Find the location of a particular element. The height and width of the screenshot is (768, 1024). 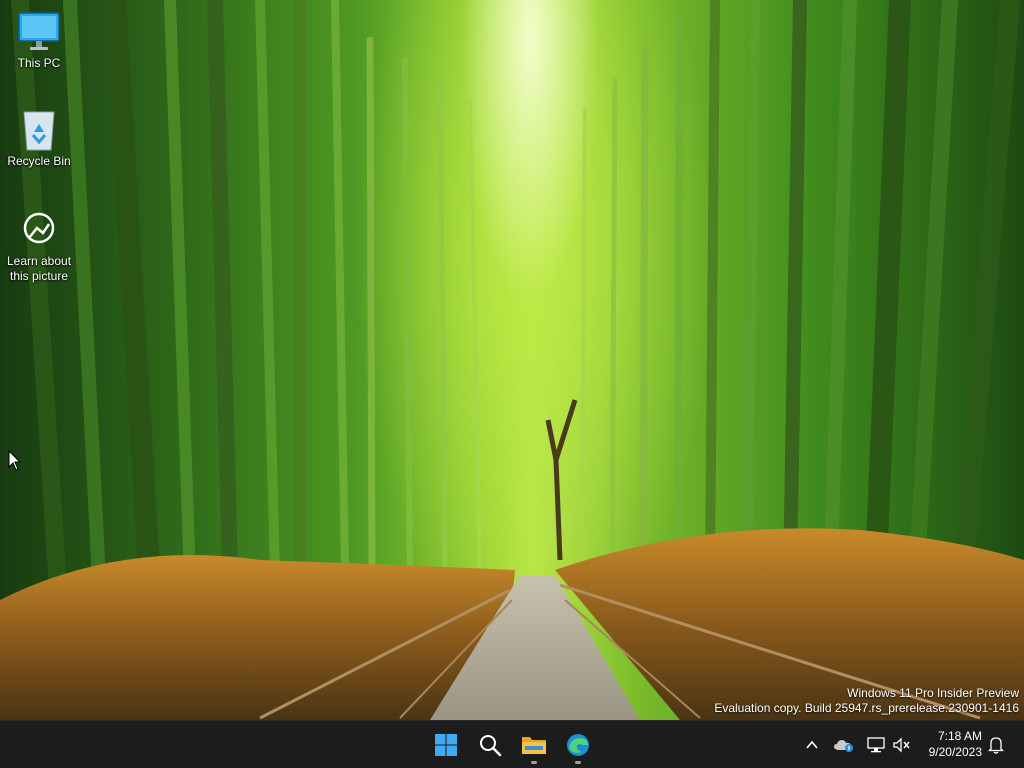

mouse-pointer-icon is located at coordinates (15, 460).